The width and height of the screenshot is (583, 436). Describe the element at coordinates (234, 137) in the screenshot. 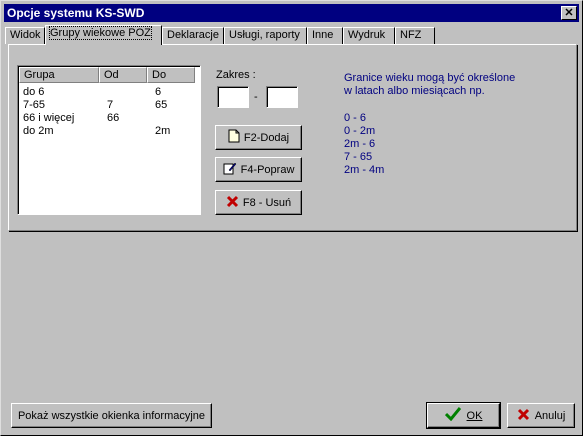

I see `new-document-icon` at that location.